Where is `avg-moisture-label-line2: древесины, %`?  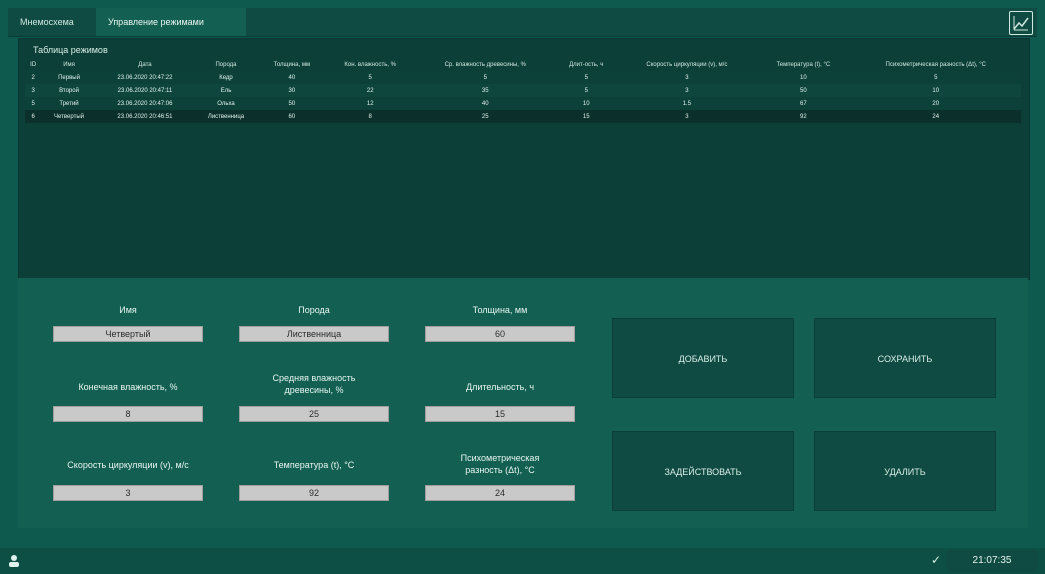 avg-moisture-label-line2: древесины, % is located at coordinates (314, 390).